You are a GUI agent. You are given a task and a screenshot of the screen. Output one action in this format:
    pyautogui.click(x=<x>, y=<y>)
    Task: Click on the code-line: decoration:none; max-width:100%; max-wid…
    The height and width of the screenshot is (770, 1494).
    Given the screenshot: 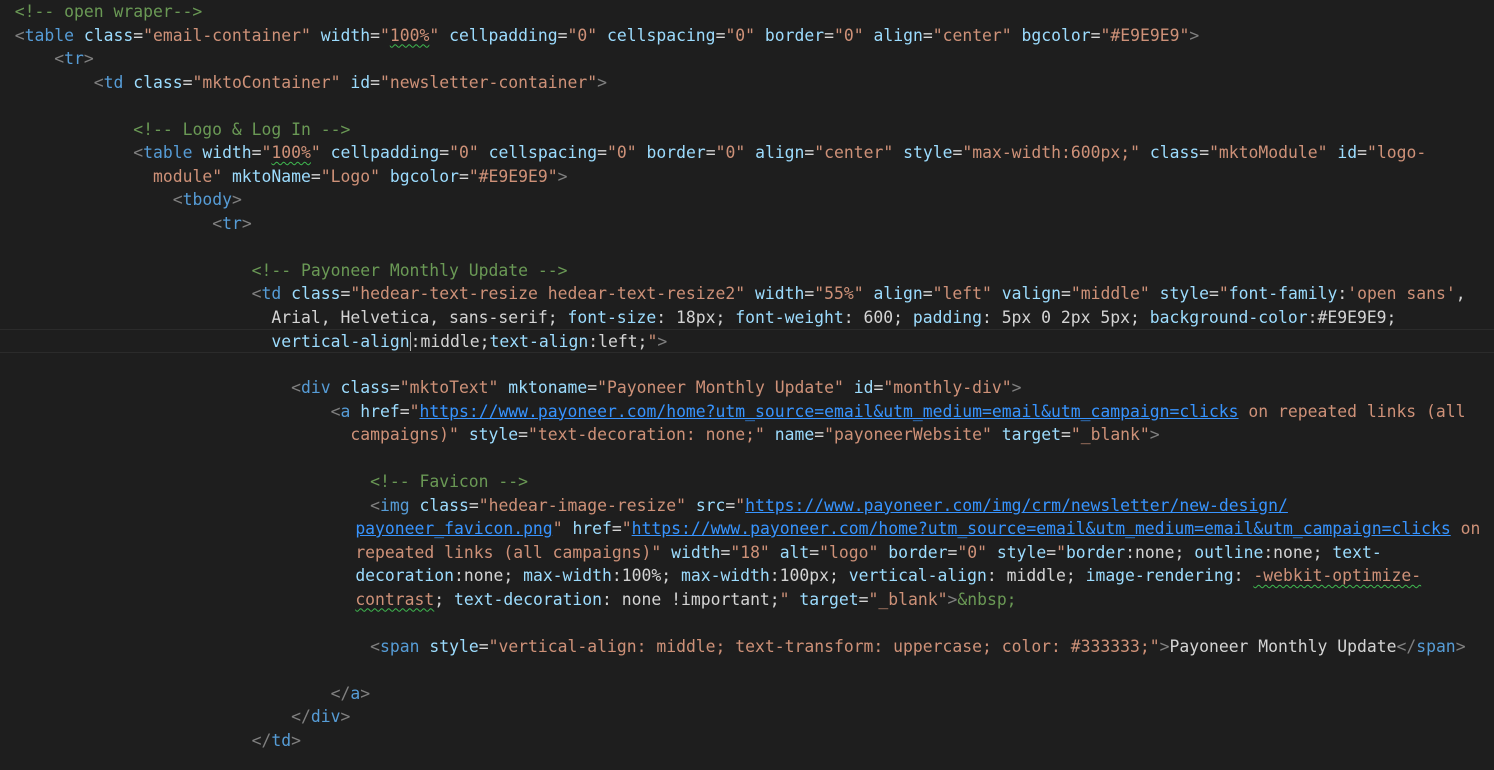 What is the action you would take?
    pyautogui.click(x=747, y=576)
    